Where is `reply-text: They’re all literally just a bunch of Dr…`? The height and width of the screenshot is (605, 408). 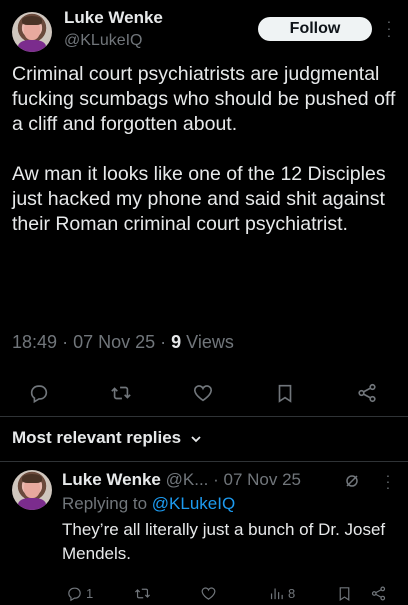
reply-text: They’re all literally just a bunch of Dr… is located at coordinates (224, 541).